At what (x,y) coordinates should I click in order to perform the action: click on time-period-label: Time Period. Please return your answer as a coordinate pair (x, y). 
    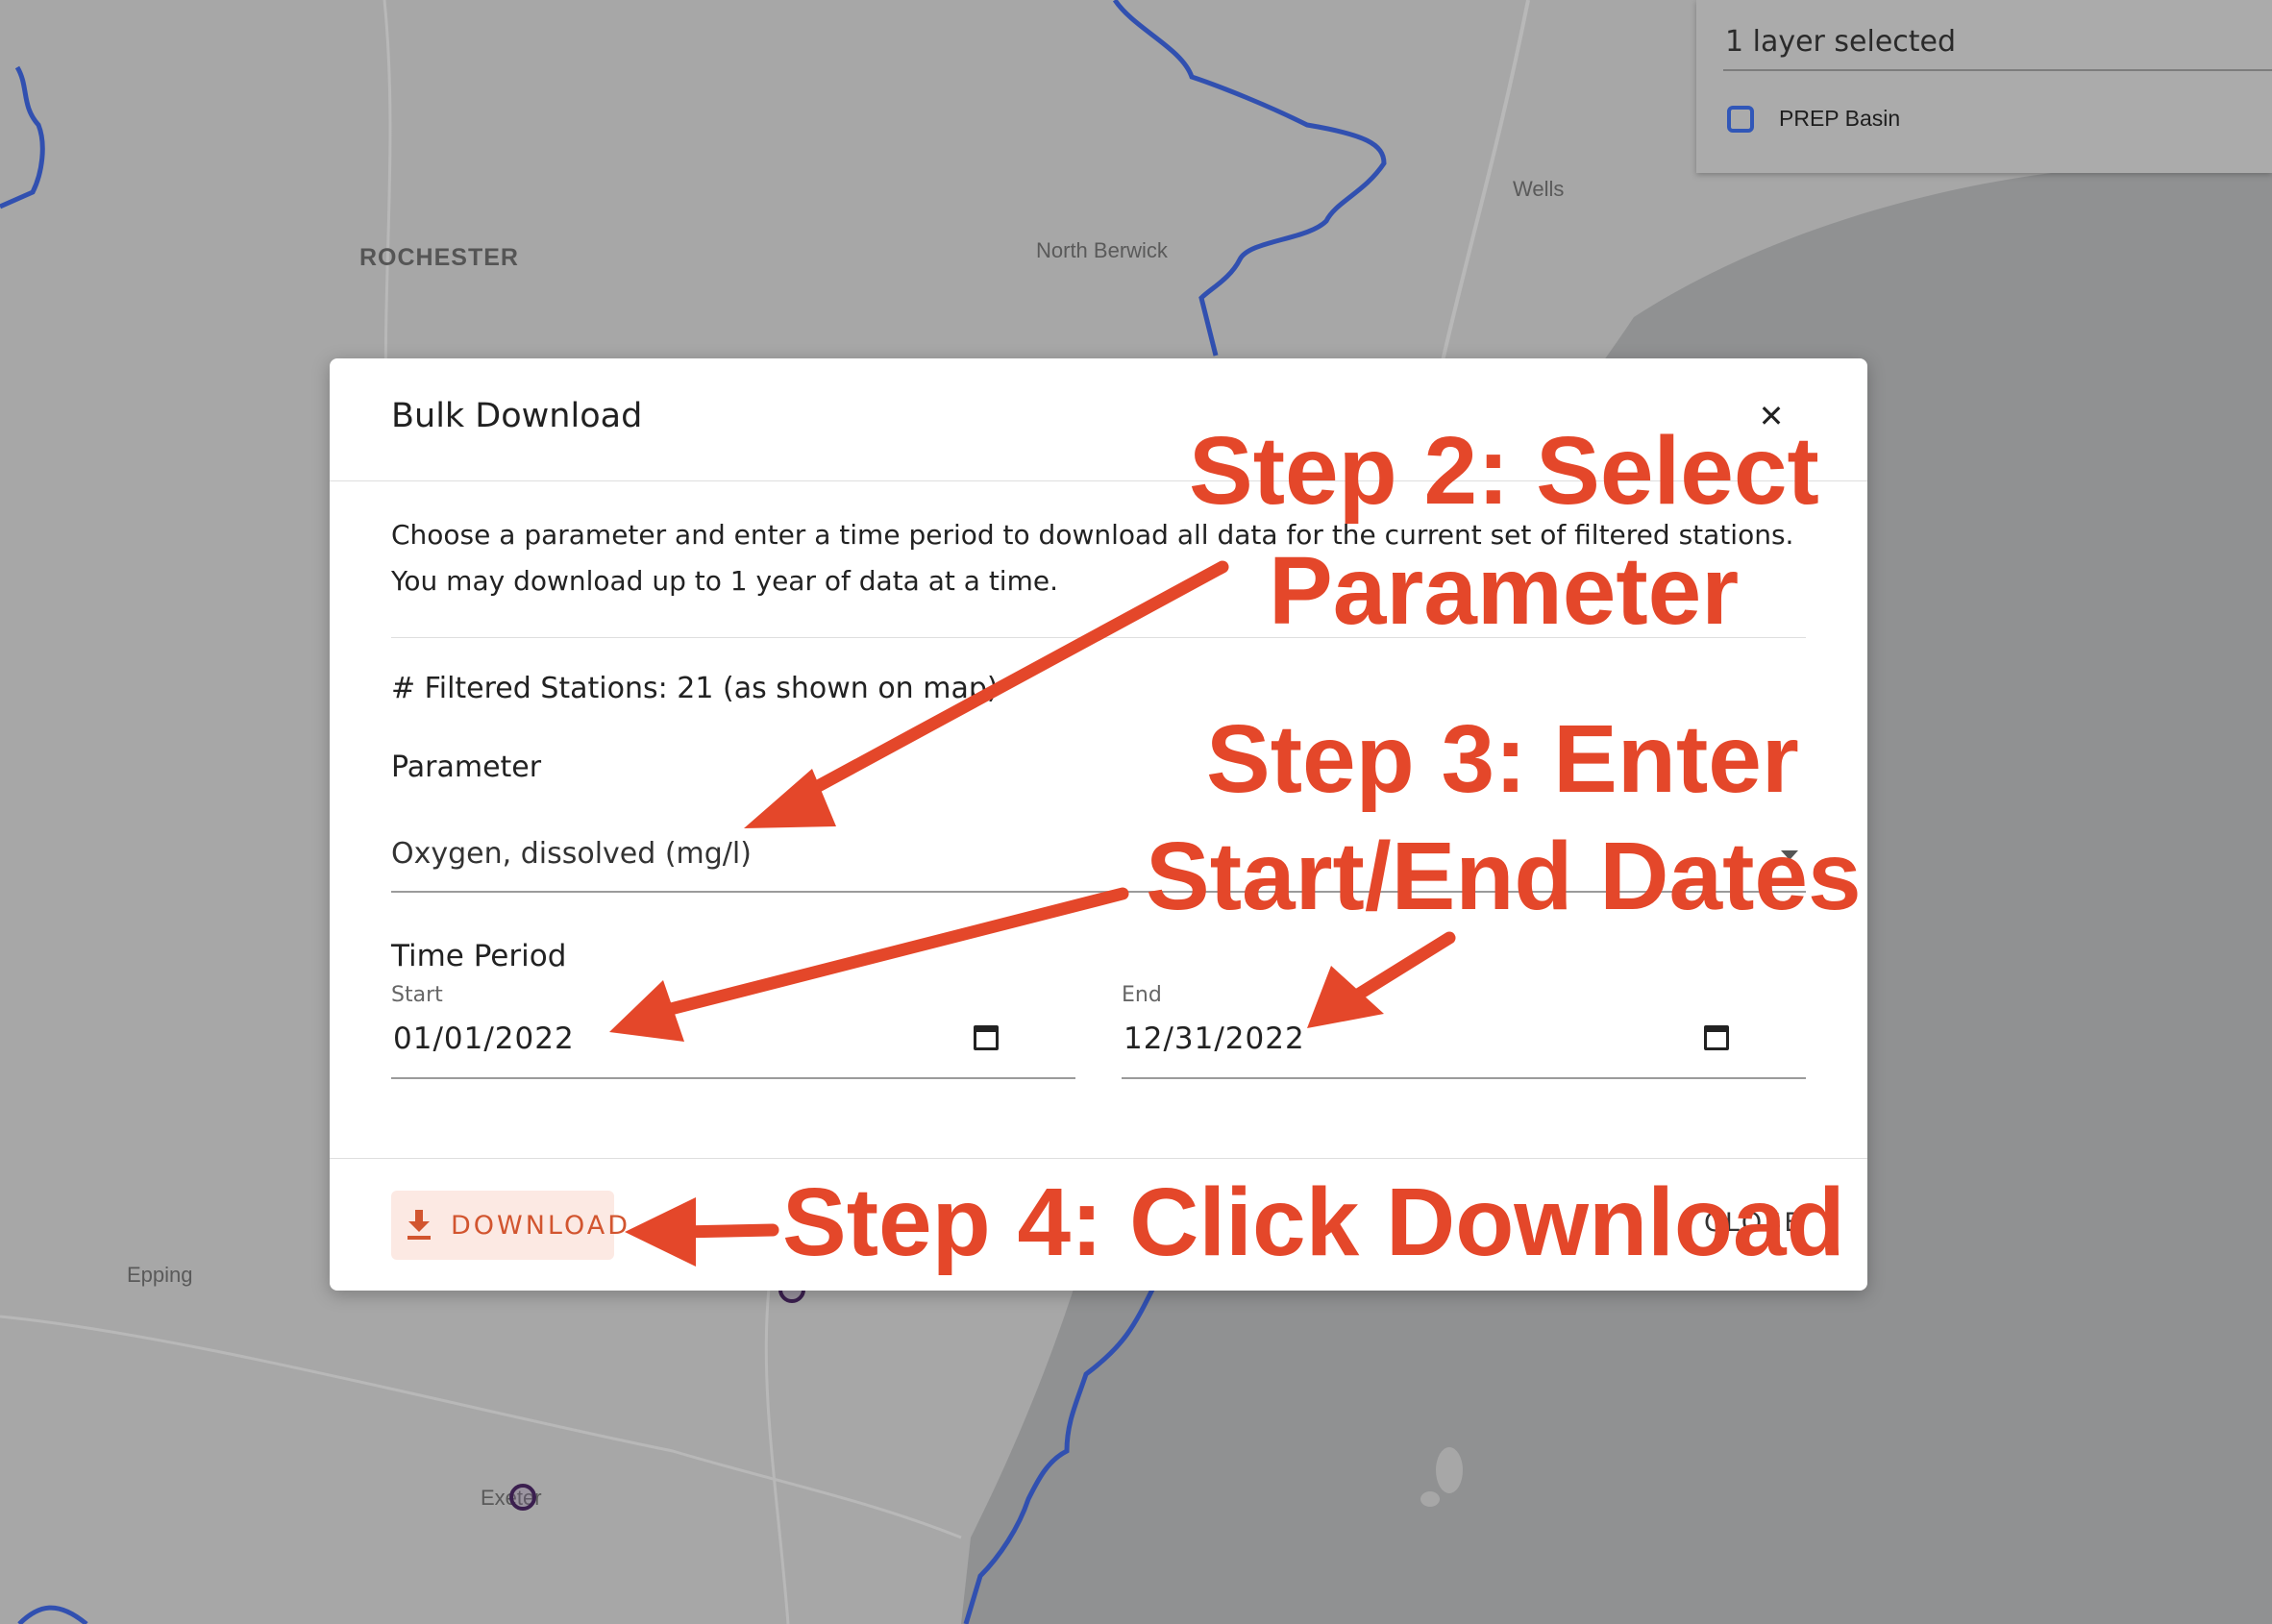
    Looking at the image, I should click on (479, 956).